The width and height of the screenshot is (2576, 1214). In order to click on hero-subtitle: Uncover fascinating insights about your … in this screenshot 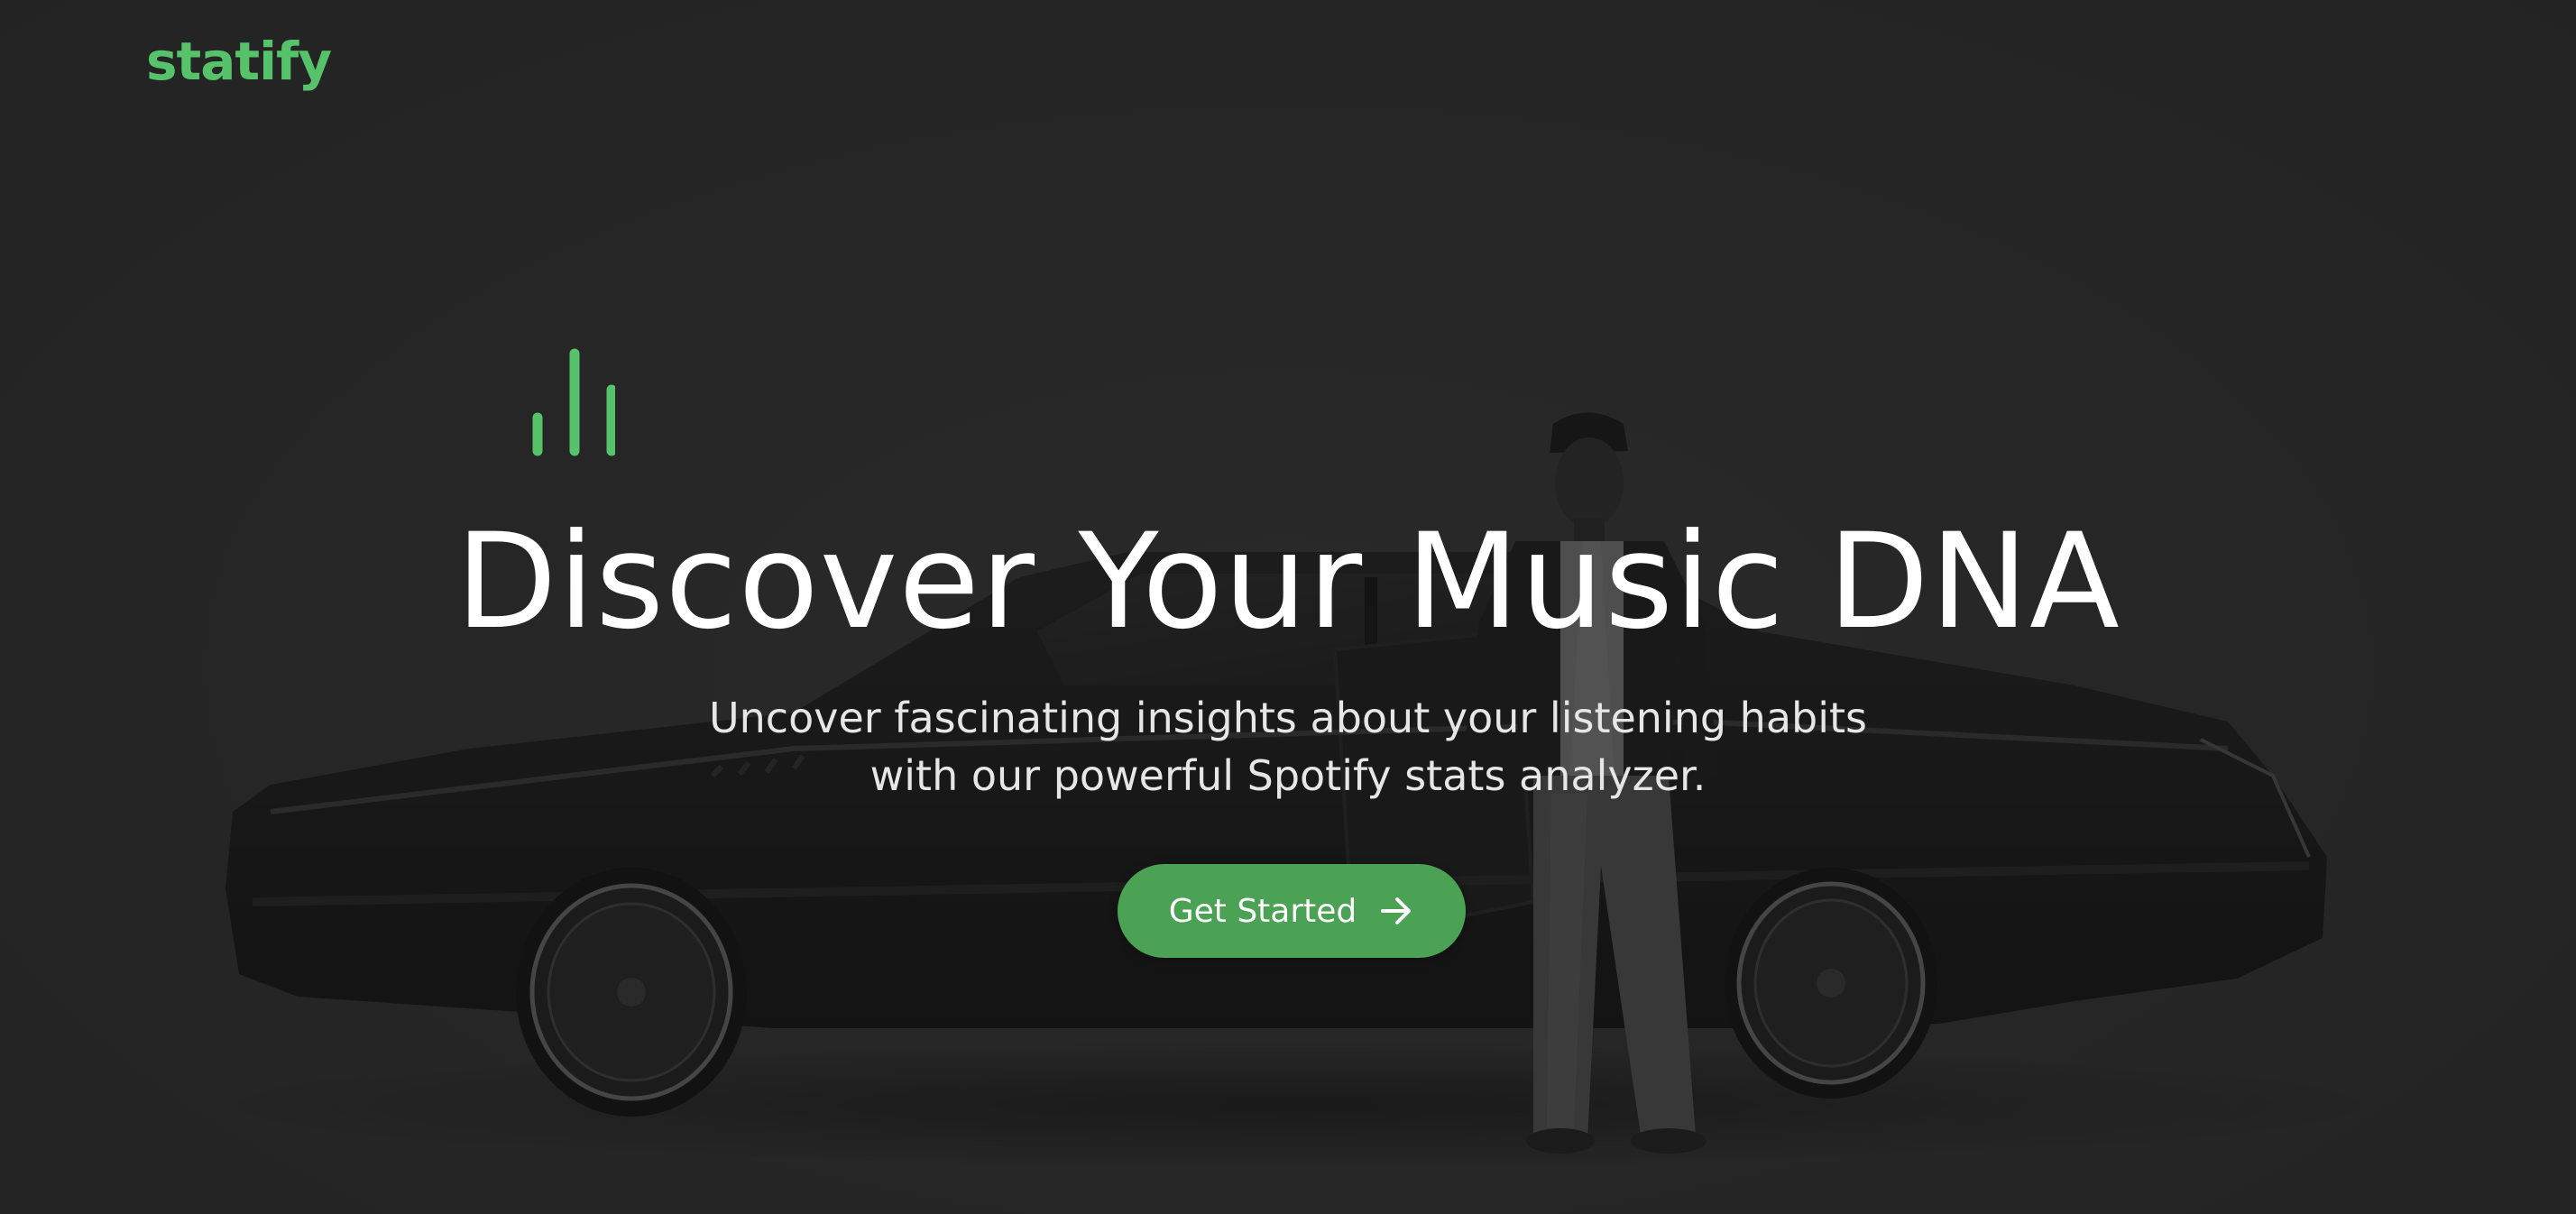, I will do `click(1288, 747)`.